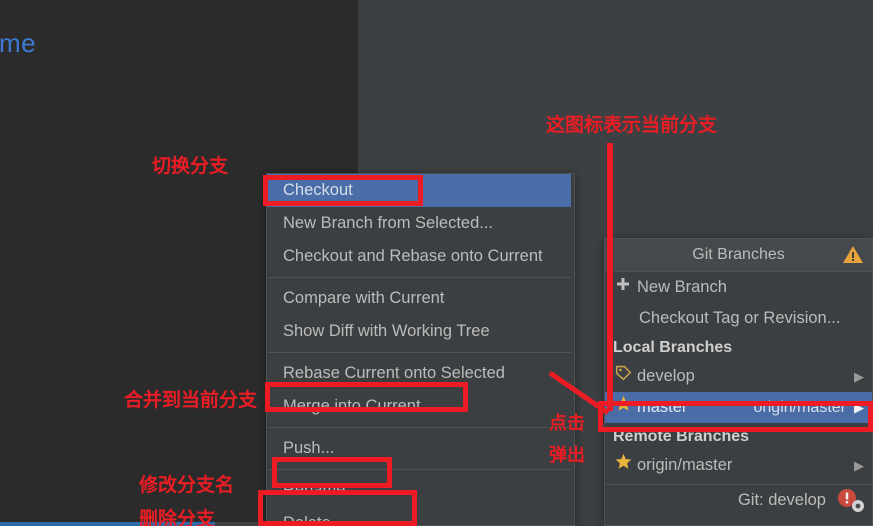  What do you see at coordinates (420, 516) in the screenshot?
I see `context-menu-item-delete: Delete` at bounding box center [420, 516].